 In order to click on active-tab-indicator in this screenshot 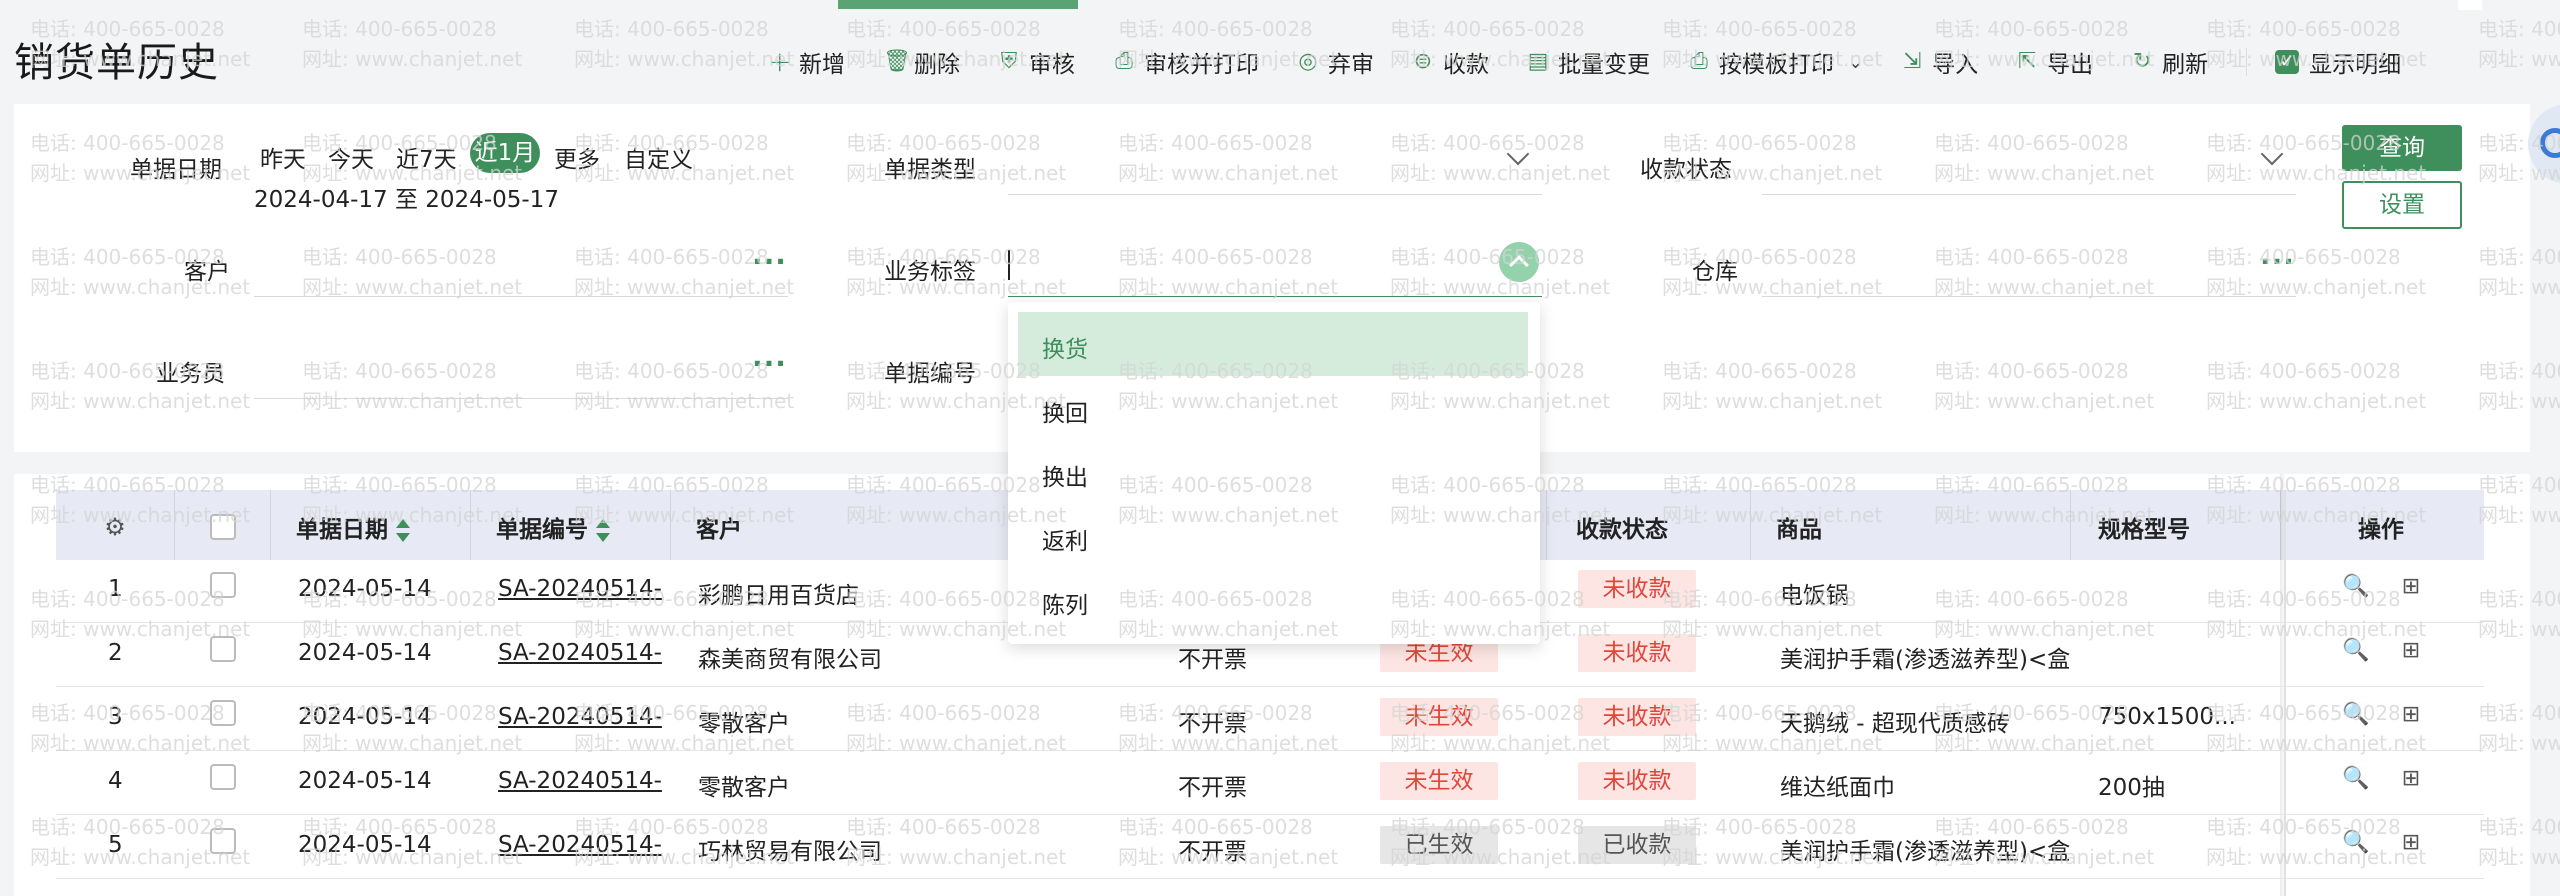, I will do `click(958, 4)`.